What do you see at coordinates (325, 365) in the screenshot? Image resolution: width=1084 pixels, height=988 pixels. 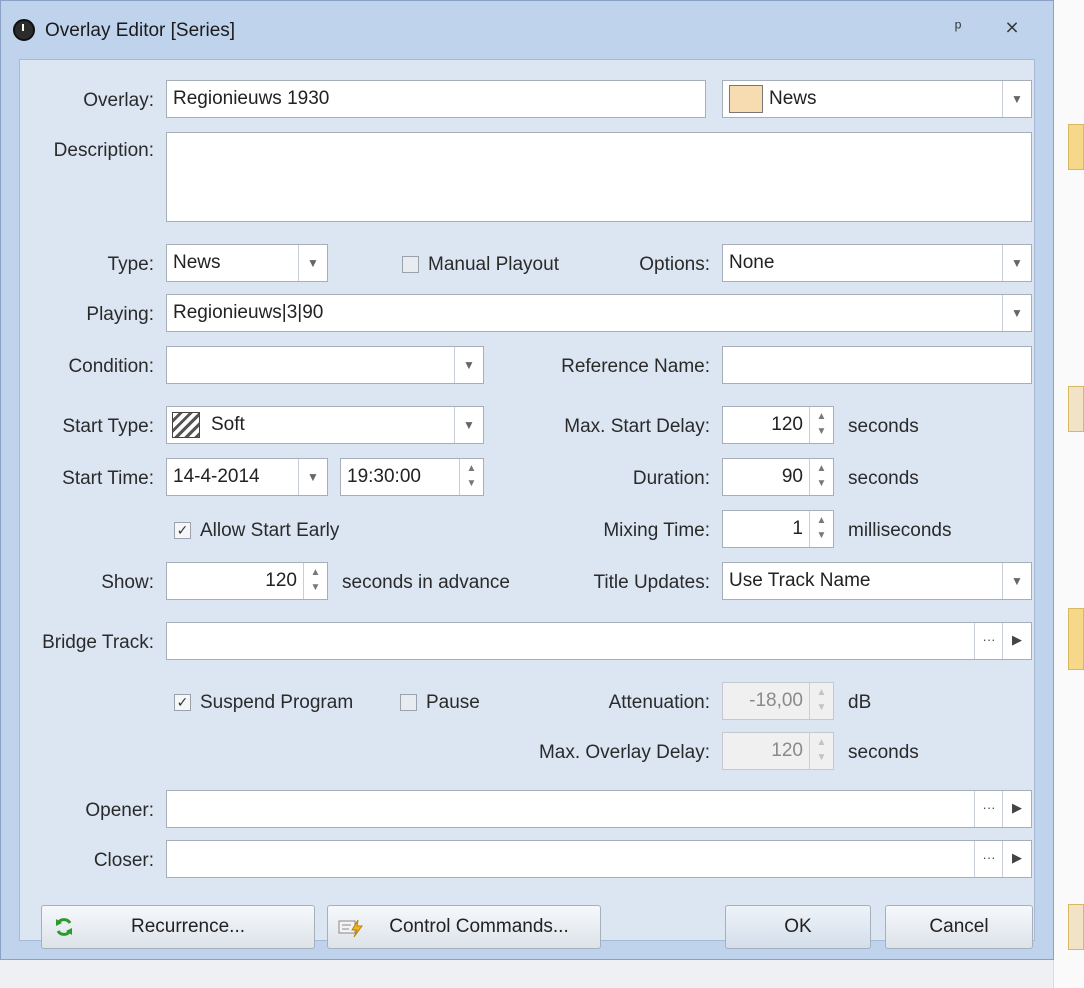 I see `condition-select: ▼` at bounding box center [325, 365].